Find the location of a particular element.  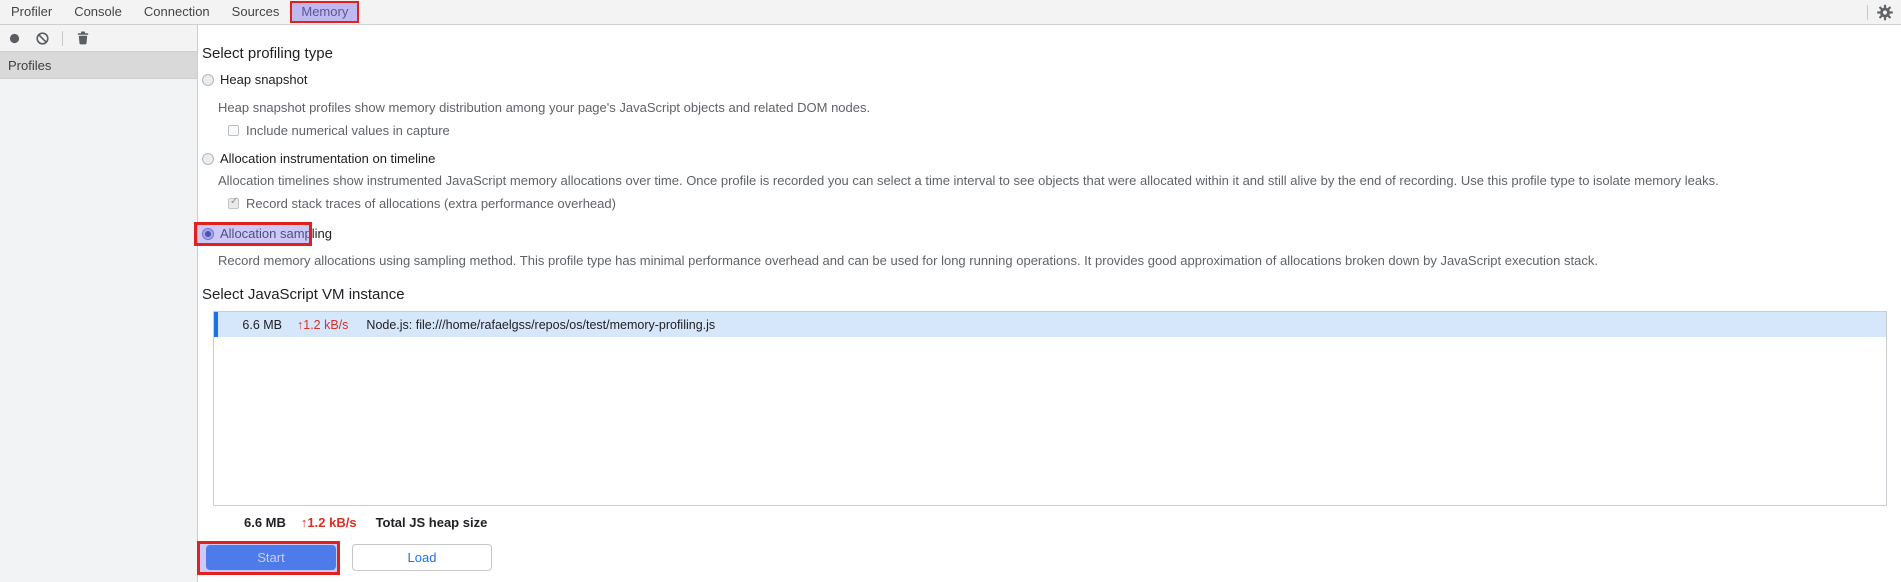

left-sidebar: Profiles is located at coordinates (99, 303).